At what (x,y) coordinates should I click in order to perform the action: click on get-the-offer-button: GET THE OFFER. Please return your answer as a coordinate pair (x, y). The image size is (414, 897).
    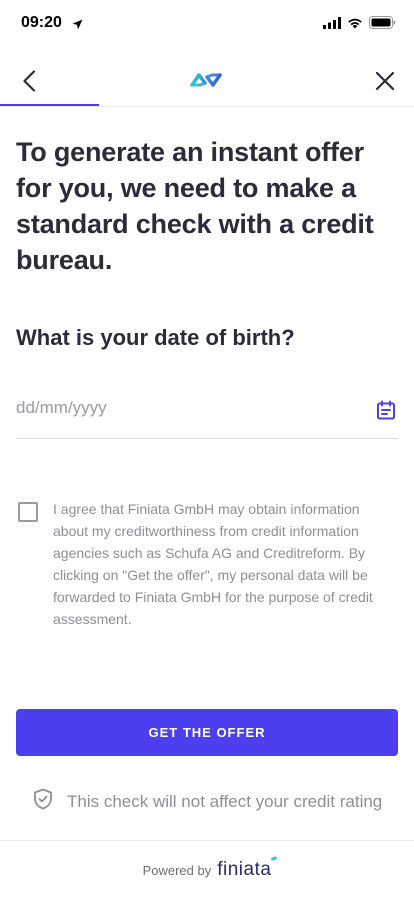
    Looking at the image, I should click on (207, 732).